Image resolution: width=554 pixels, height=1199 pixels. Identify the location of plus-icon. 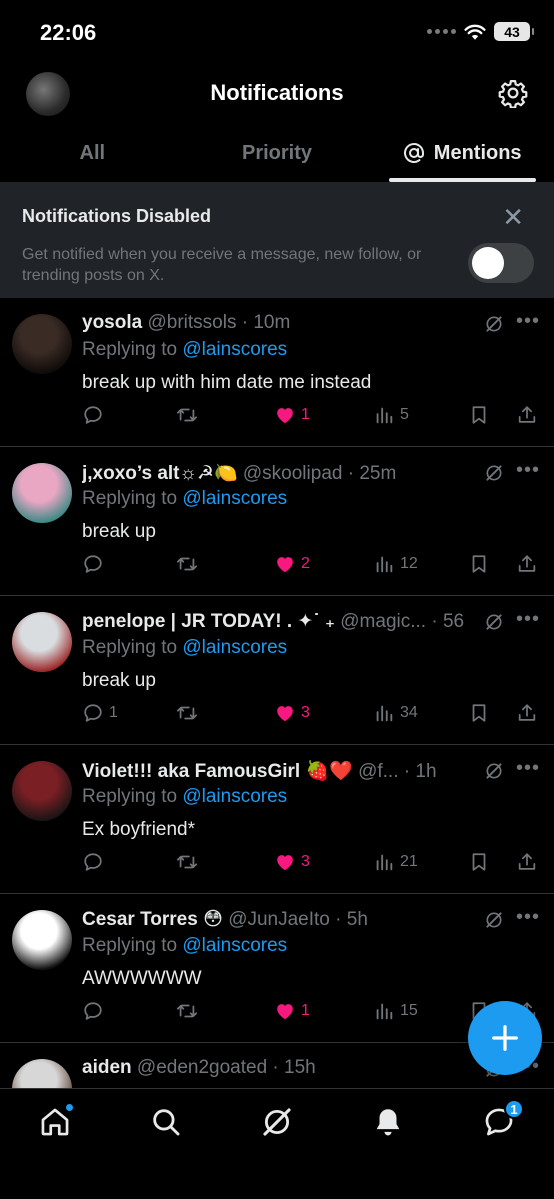
(505, 1038).